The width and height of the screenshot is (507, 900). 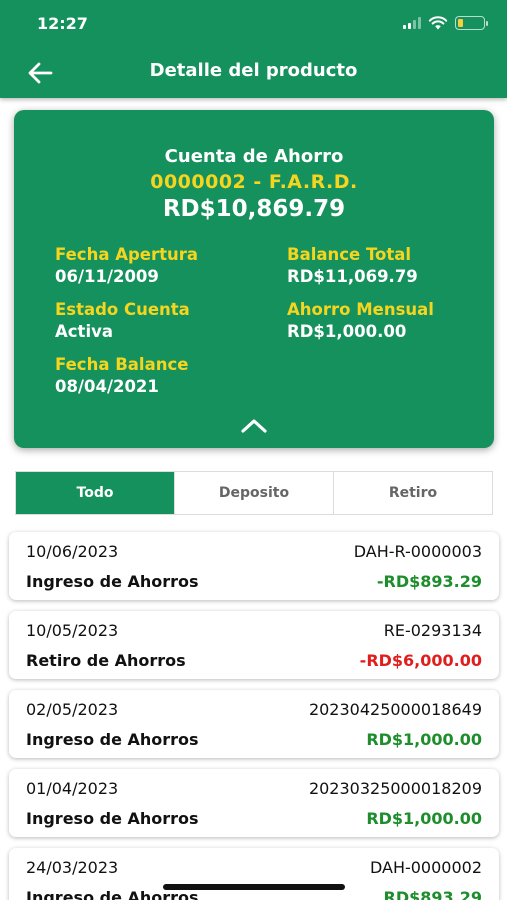 What do you see at coordinates (432, 894) in the screenshot?
I see `transaction-amount: RD$893.29` at bounding box center [432, 894].